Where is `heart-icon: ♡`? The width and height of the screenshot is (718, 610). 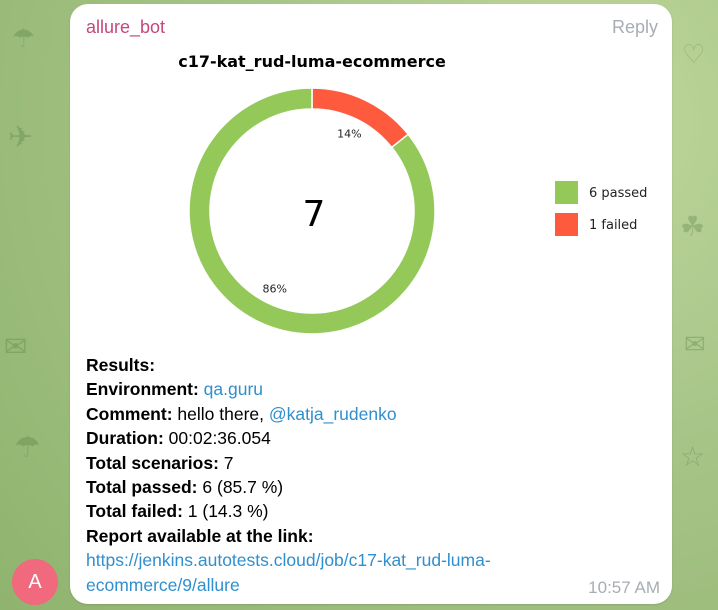
heart-icon: ♡ is located at coordinates (694, 55).